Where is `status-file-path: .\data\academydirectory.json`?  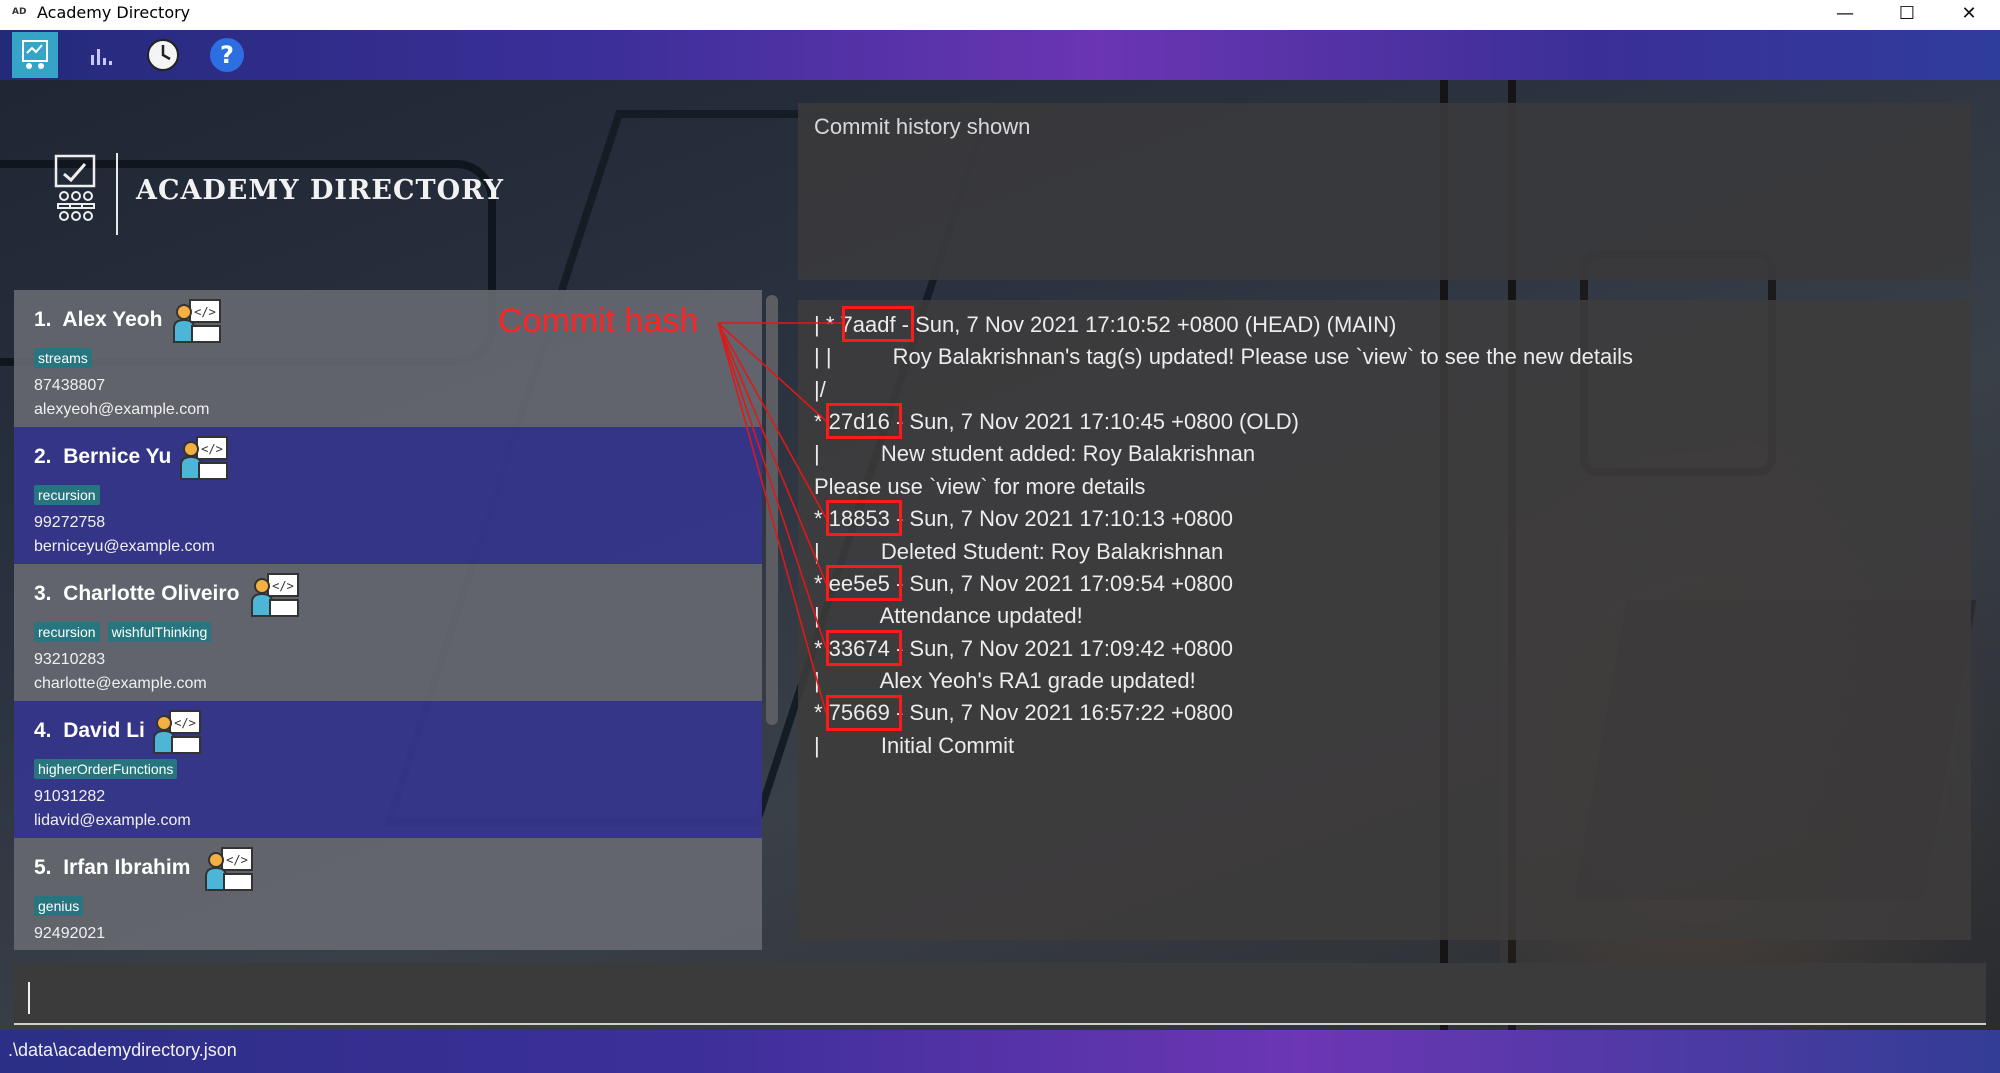 status-file-path: .\data\academydirectory.json is located at coordinates (122, 1050).